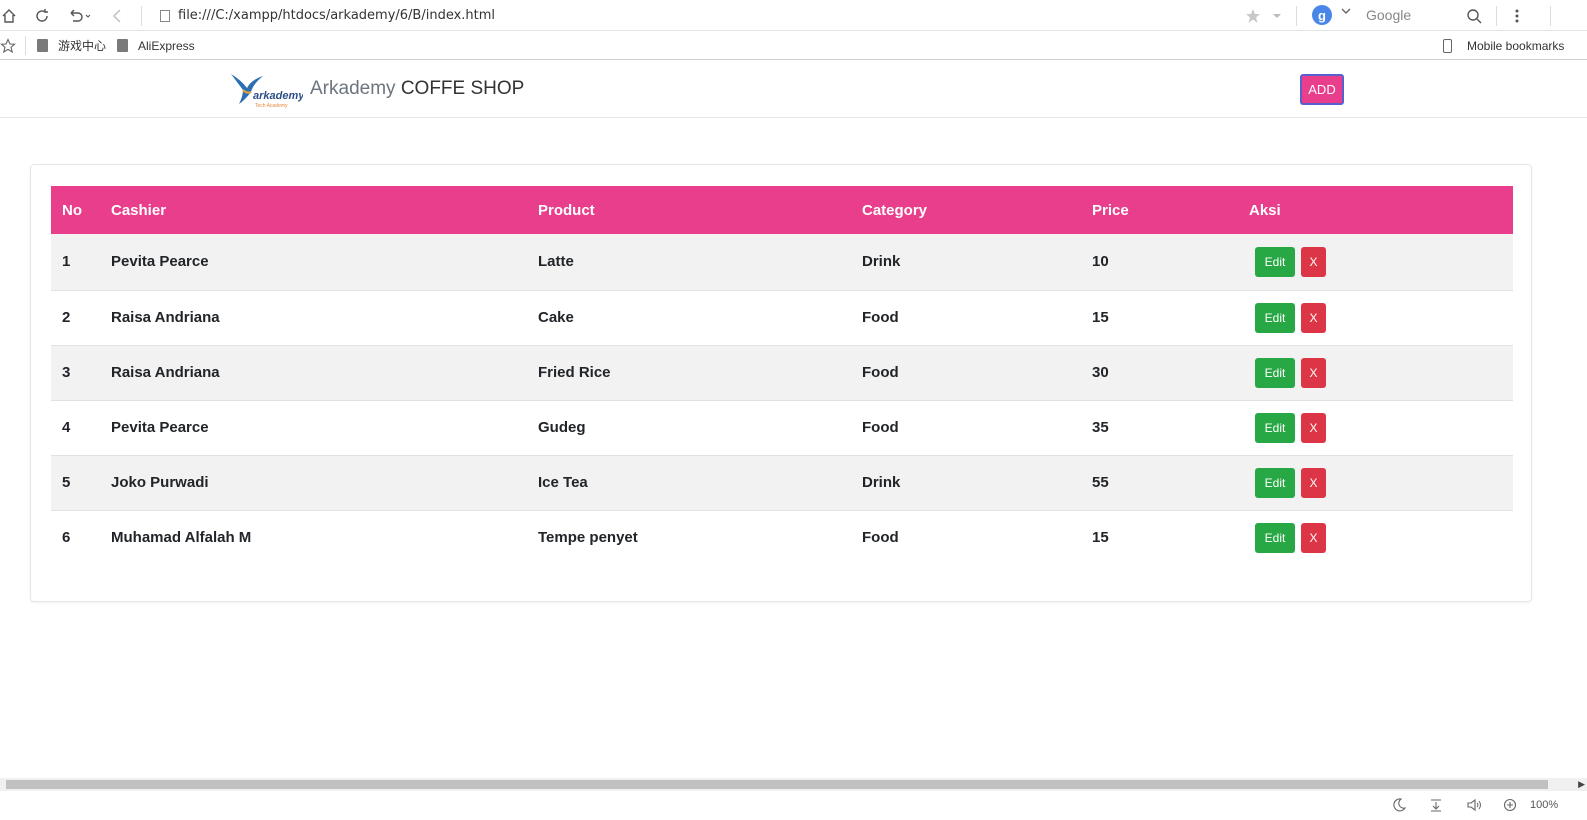 Image resolution: width=1587 pixels, height=820 pixels. I want to click on file-icon, so click(165, 15).